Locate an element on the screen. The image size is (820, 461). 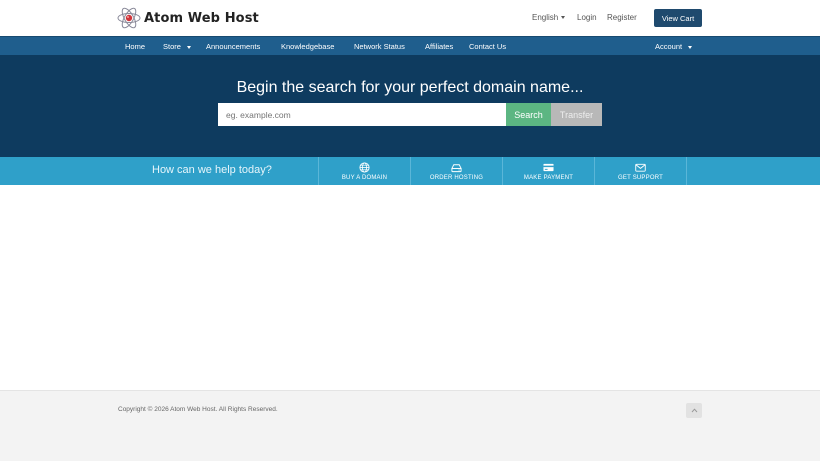
back-to-top-button is located at coordinates (694, 410).